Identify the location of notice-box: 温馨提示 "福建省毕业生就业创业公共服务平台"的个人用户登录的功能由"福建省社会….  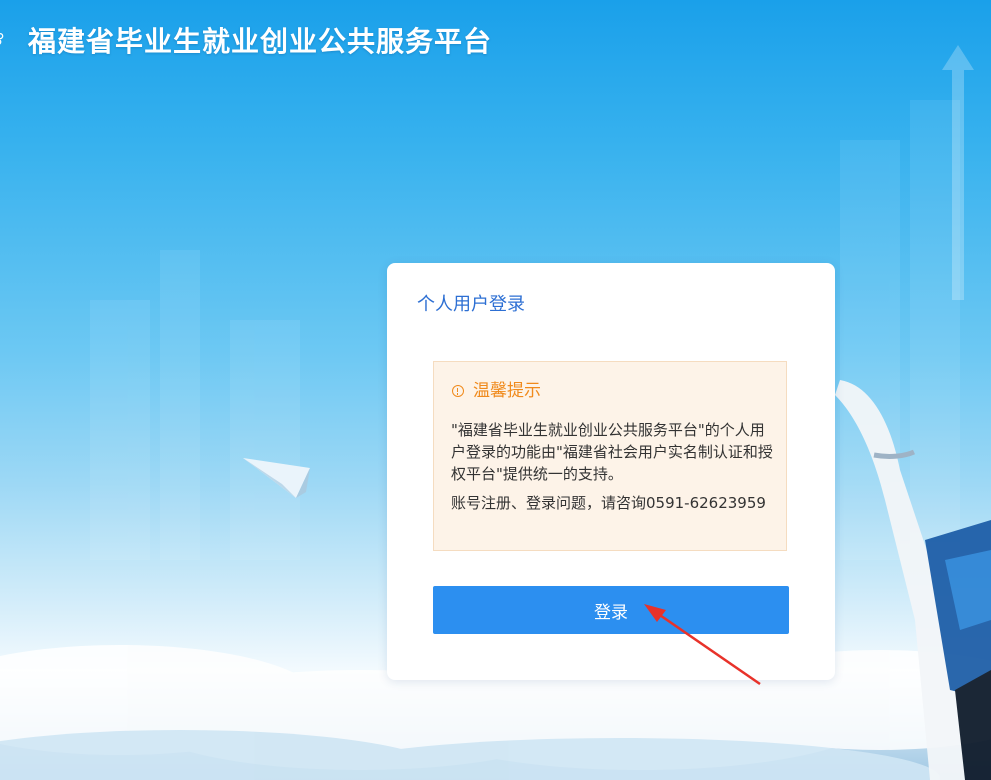
(610, 456).